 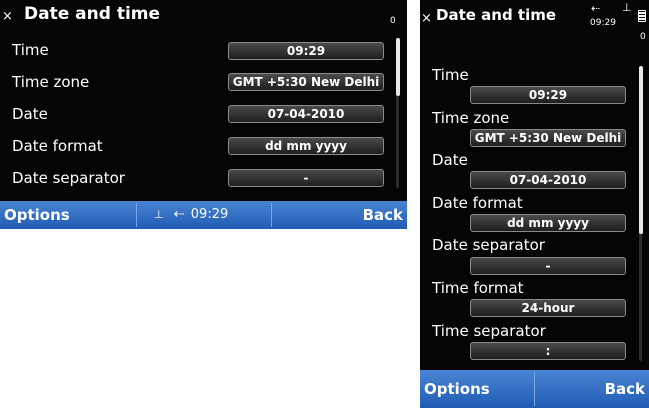 What do you see at coordinates (548, 308) in the screenshot?
I see `time-format-field: 24-hour` at bounding box center [548, 308].